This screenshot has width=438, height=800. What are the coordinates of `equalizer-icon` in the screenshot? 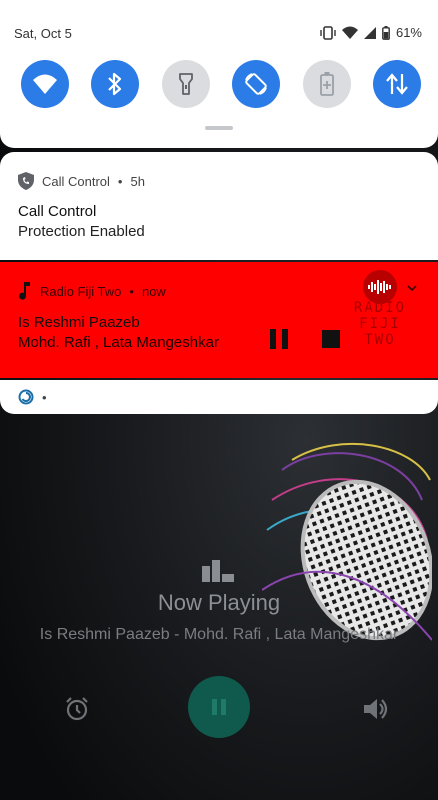 It's located at (218, 571).